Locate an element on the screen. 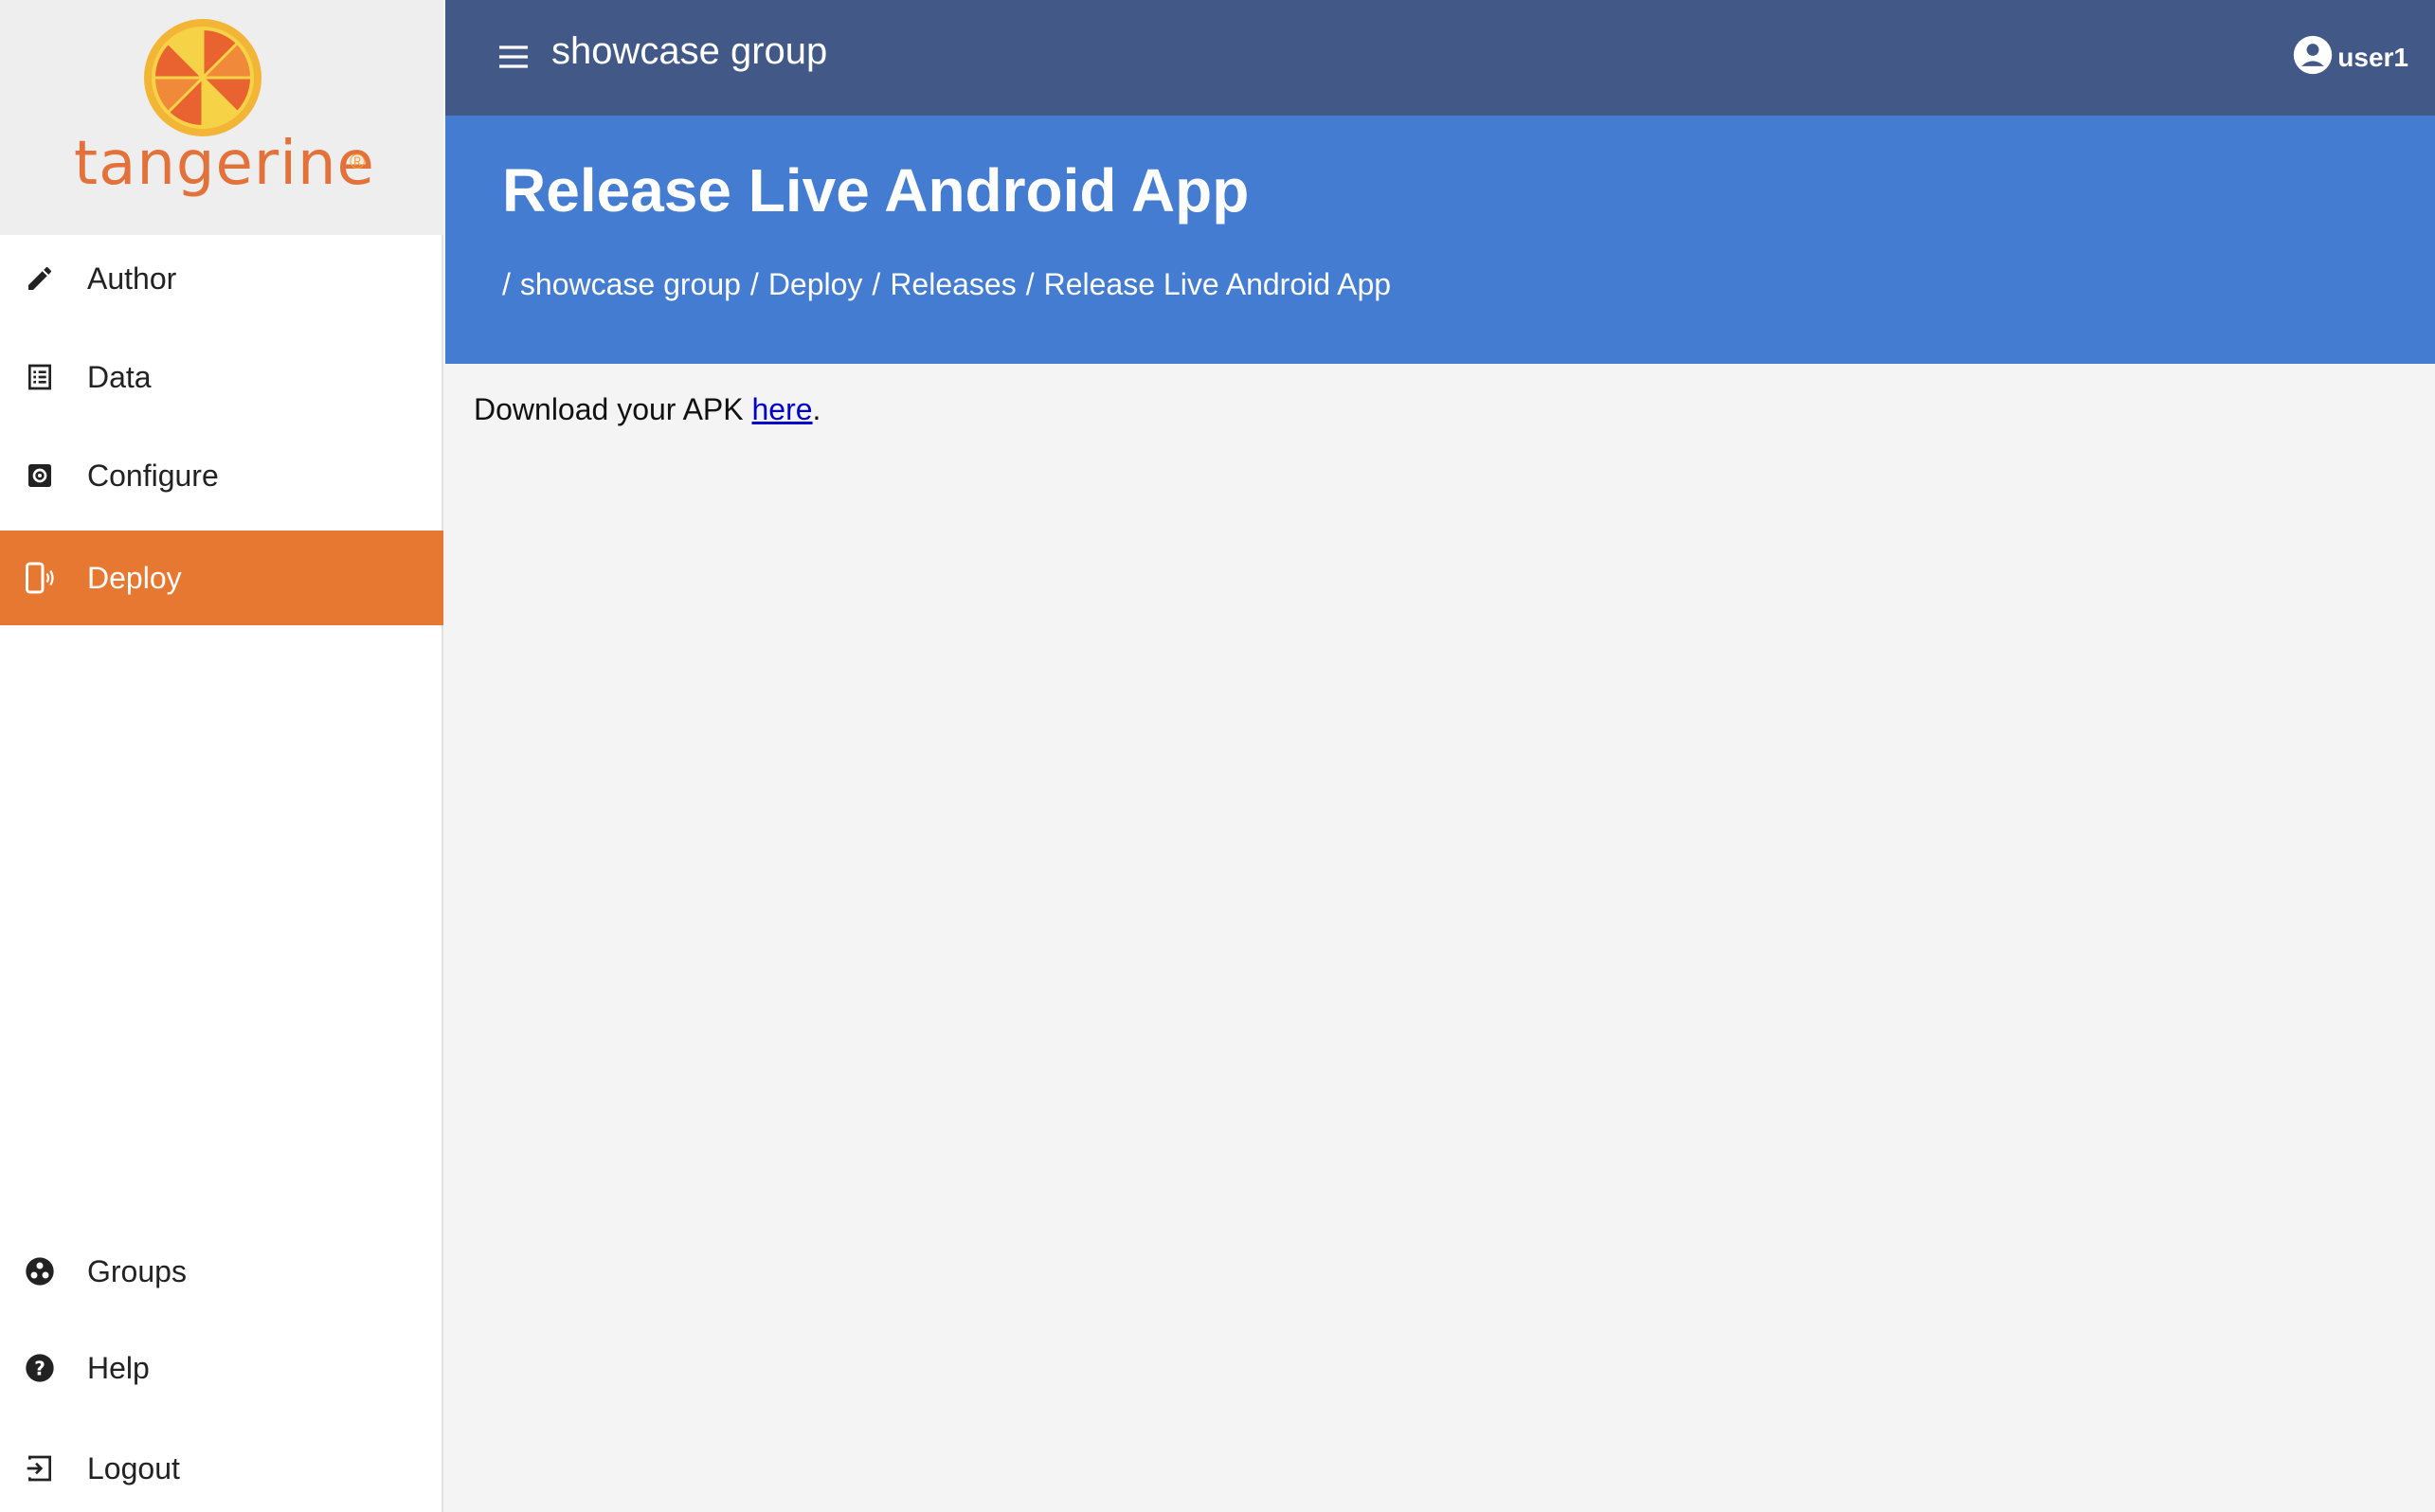  user-menu-button: user1 is located at coordinates (2350, 57).